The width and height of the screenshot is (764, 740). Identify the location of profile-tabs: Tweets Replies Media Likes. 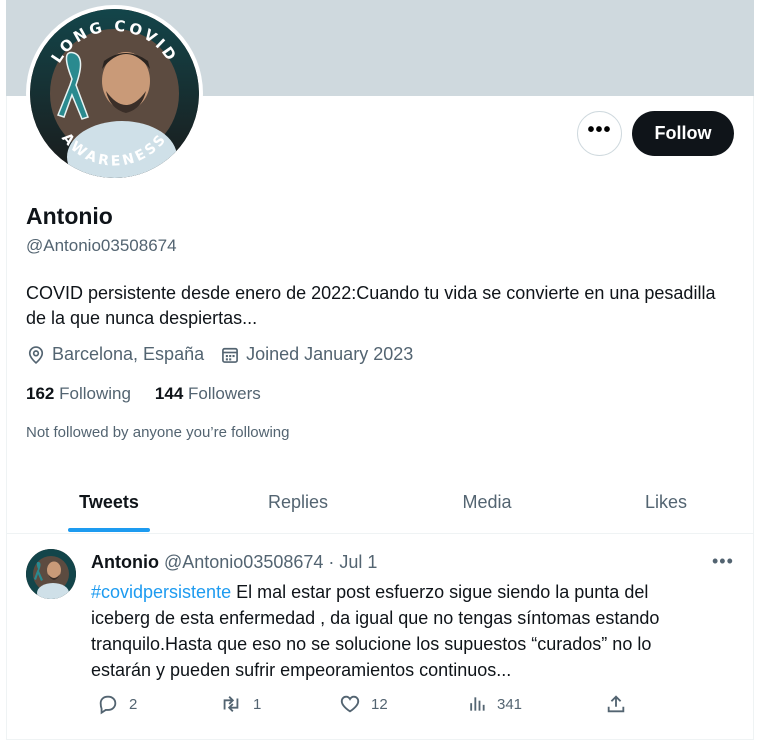
(380, 502).